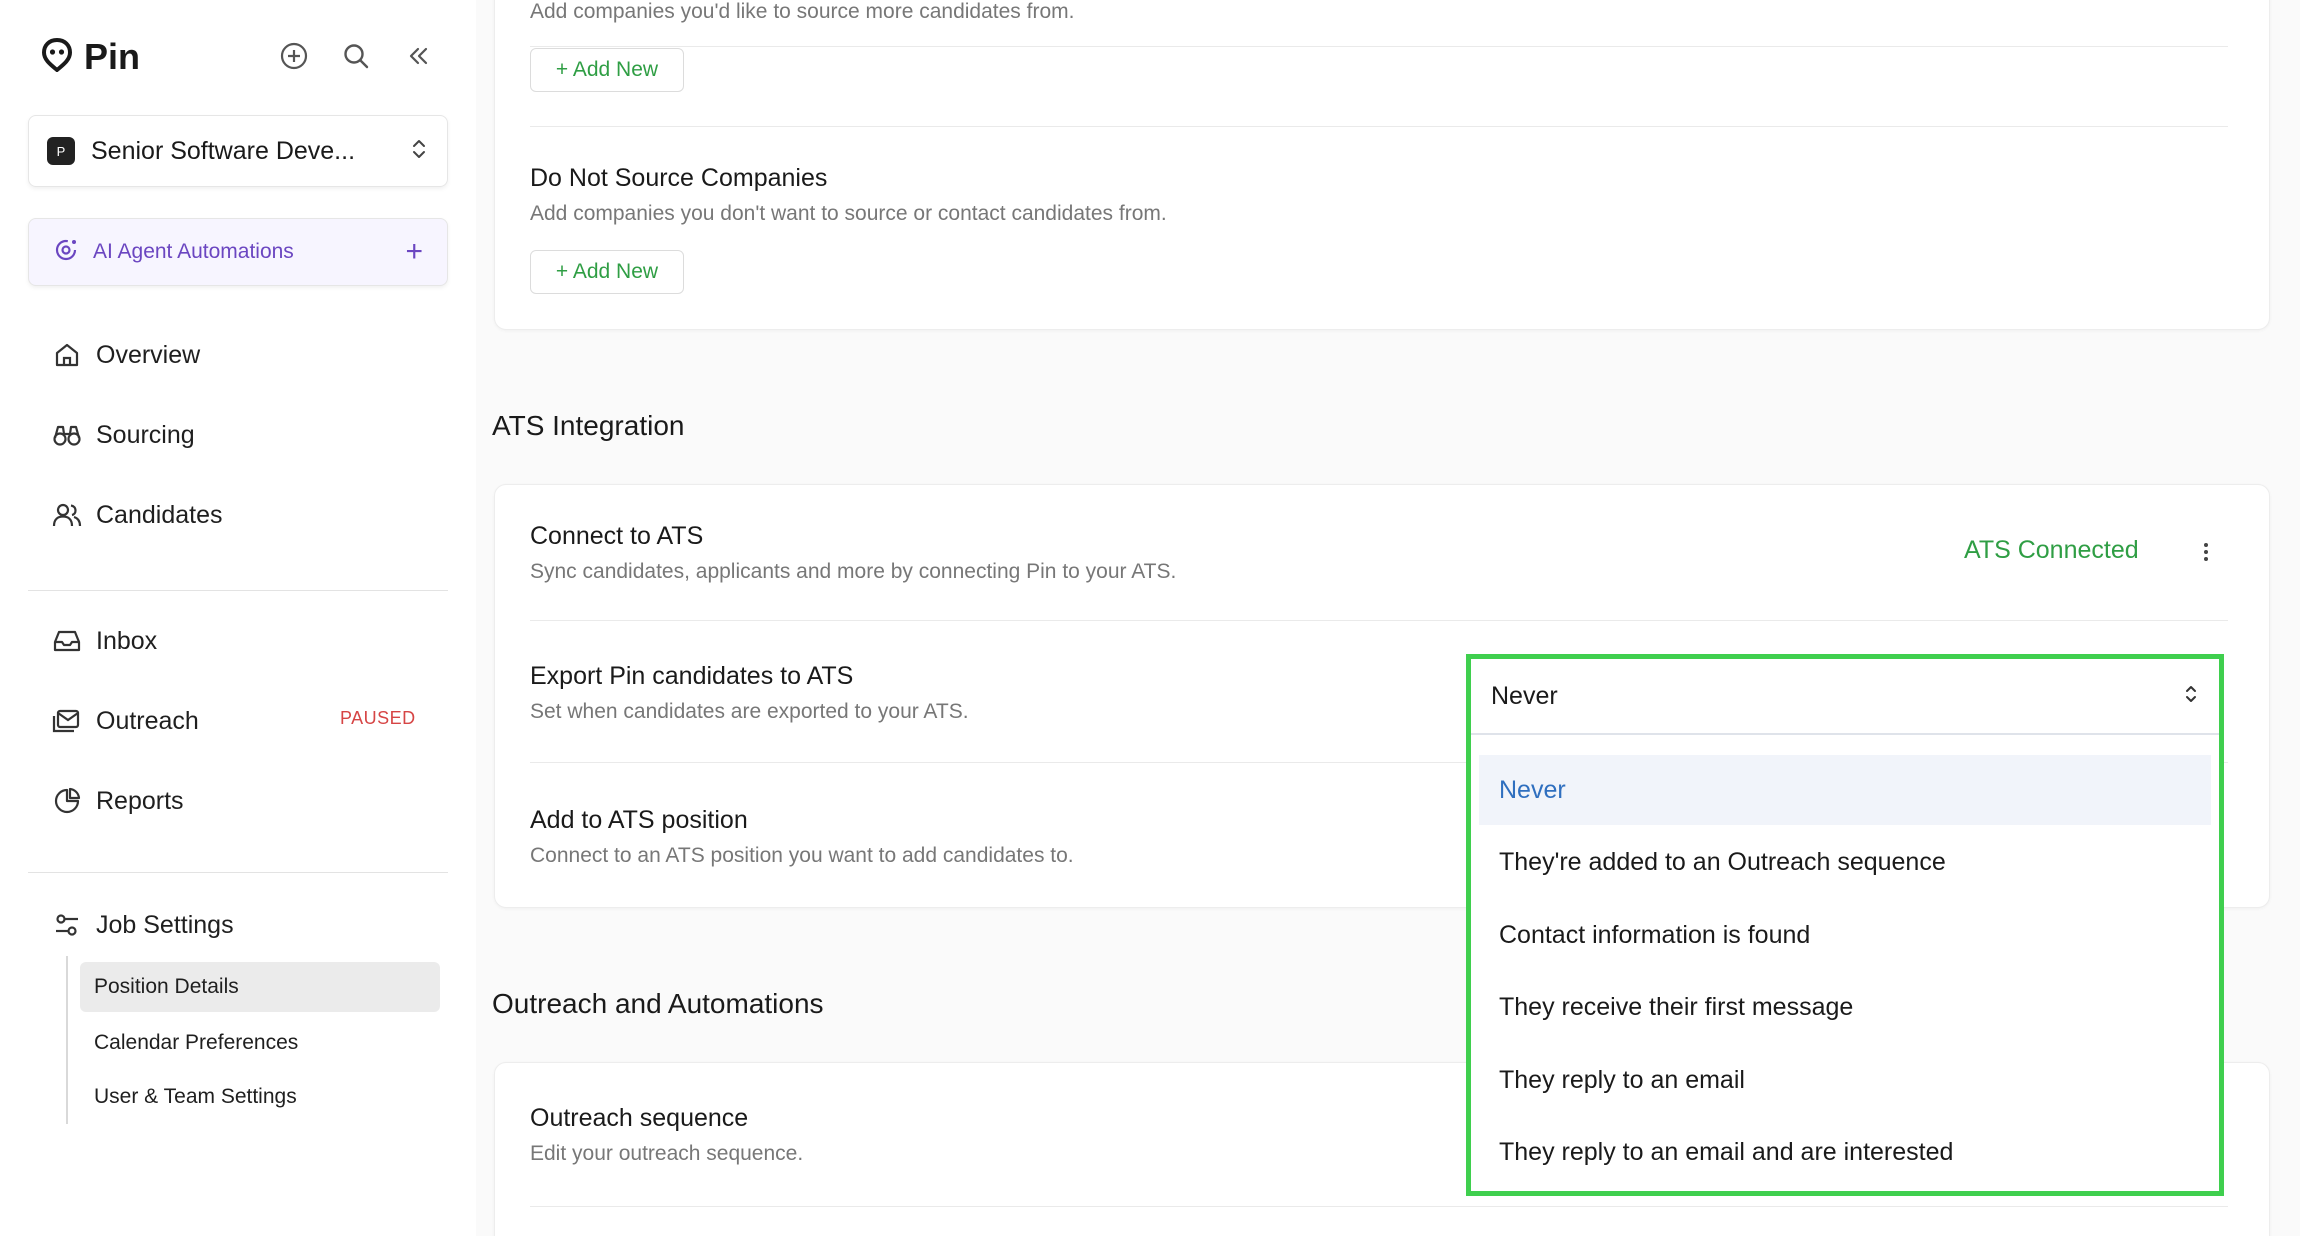 This screenshot has height=1236, width=2300. What do you see at coordinates (67, 721) in the screenshot?
I see `outreach-mail-icon` at bounding box center [67, 721].